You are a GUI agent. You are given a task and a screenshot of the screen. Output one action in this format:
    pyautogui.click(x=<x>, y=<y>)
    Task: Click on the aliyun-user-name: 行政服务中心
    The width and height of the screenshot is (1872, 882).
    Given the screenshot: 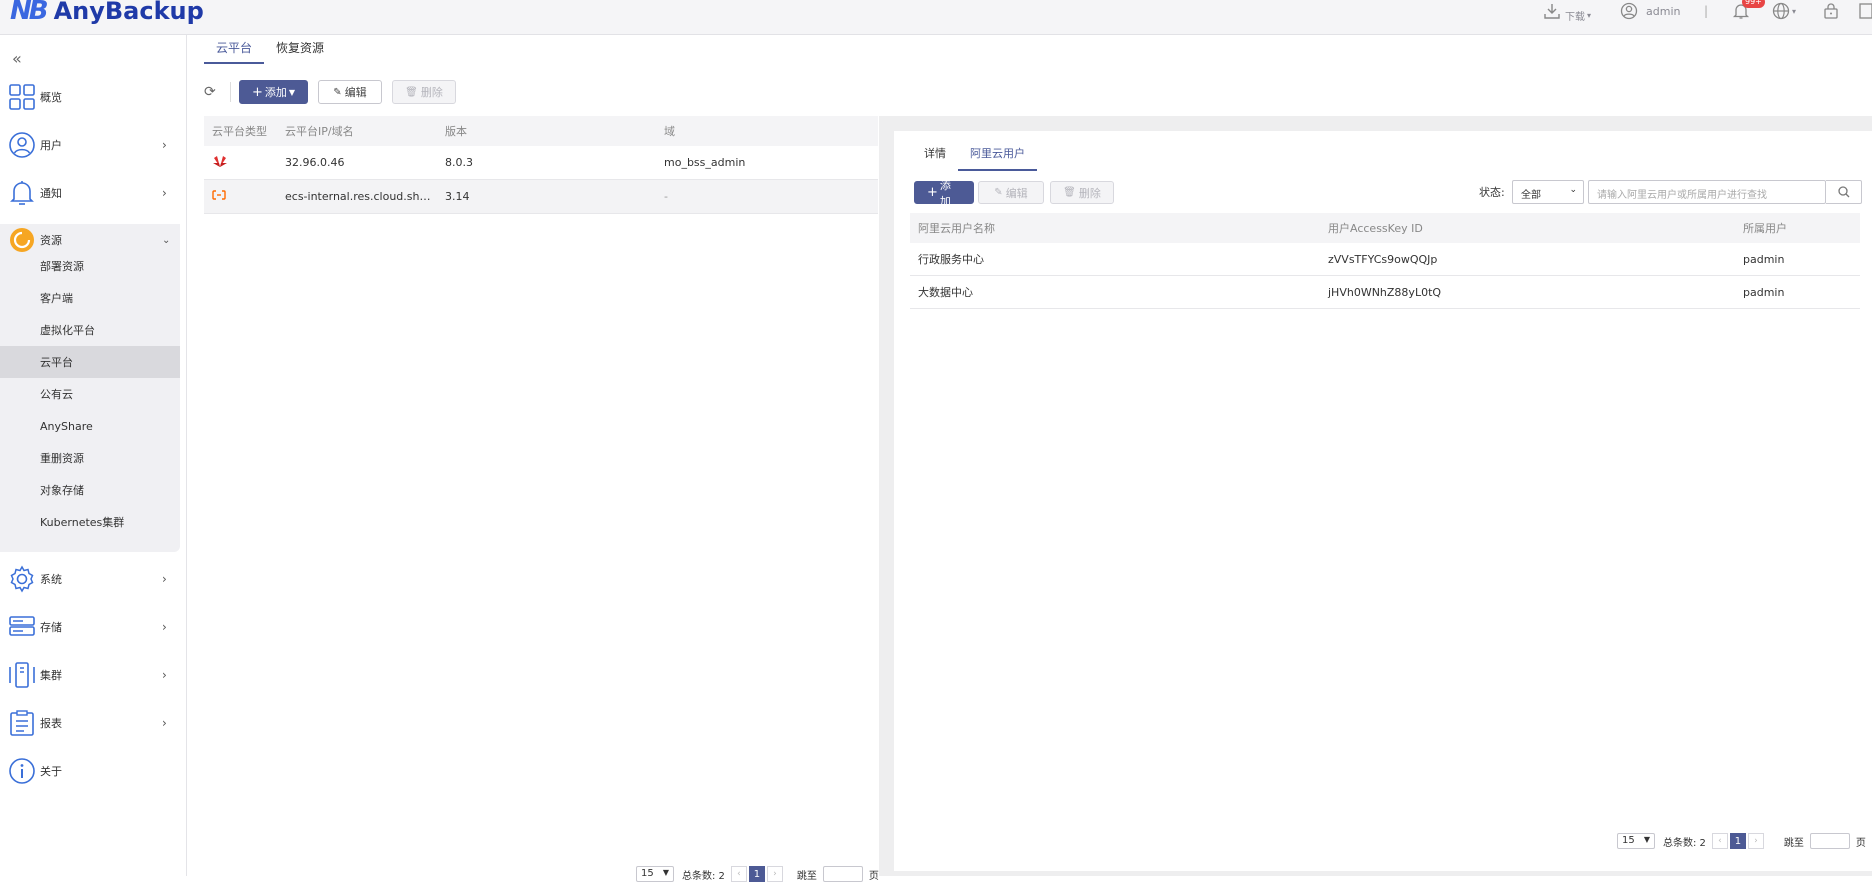 What is the action you would take?
    pyautogui.click(x=951, y=259)
    